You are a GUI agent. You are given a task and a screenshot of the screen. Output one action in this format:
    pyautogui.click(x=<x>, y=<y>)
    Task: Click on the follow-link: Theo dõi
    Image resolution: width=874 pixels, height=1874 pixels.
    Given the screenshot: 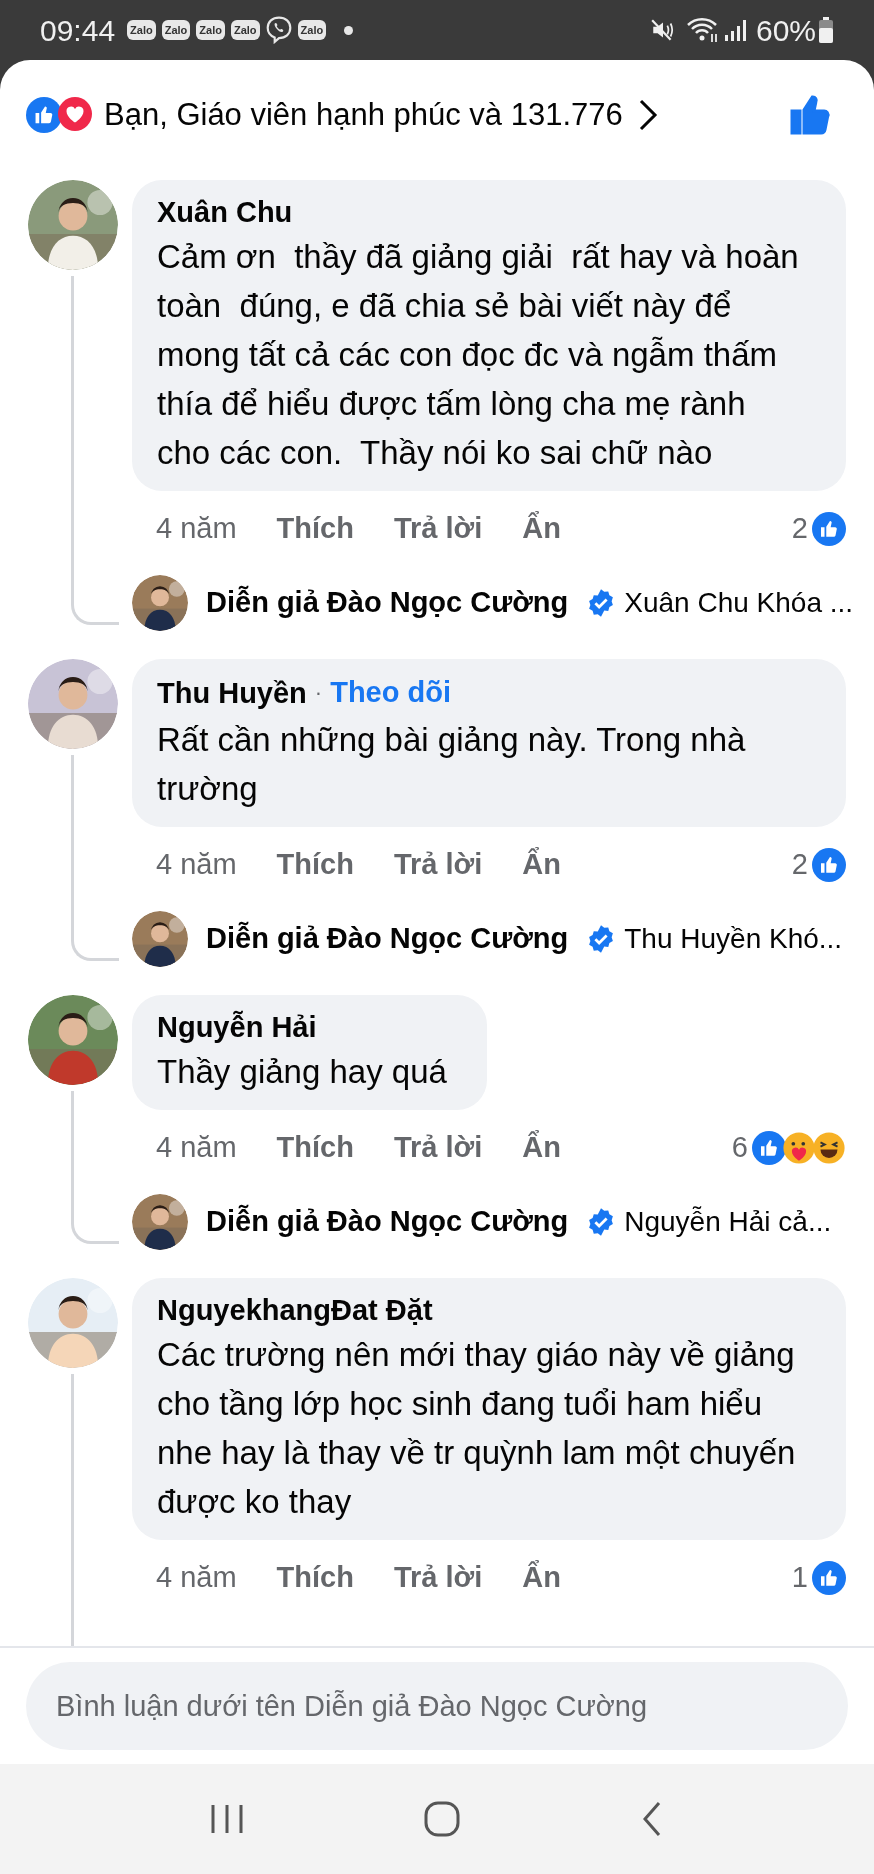 What is the action you would take?
    pyautogui.click(x=390, y=693)
    